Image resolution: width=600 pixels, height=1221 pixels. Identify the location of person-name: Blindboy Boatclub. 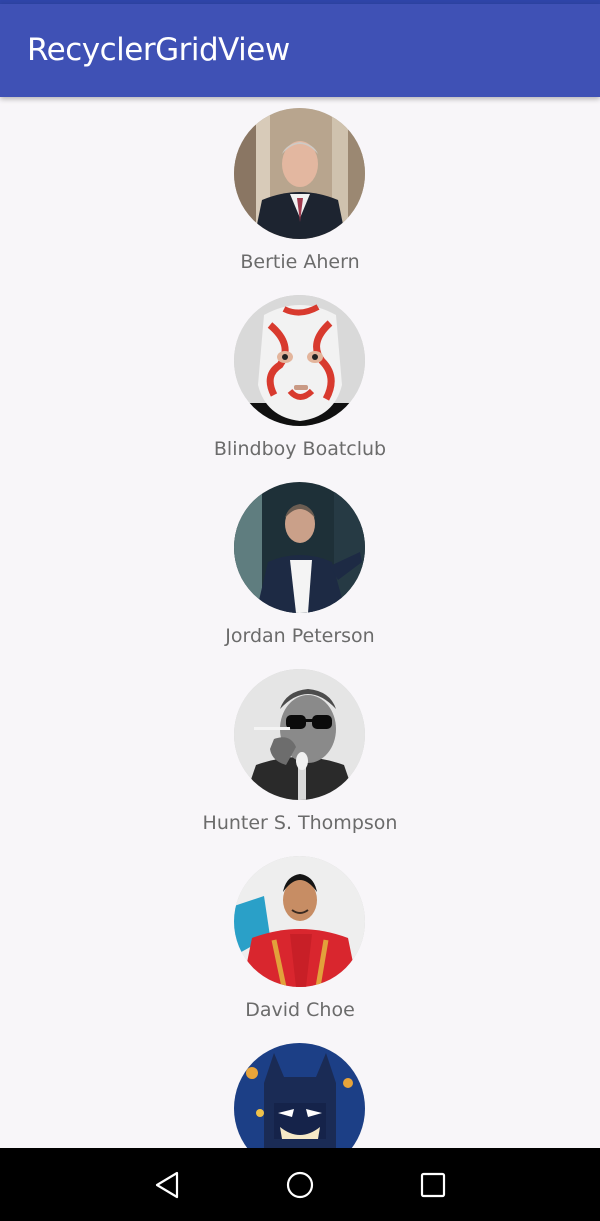
(300, 449).